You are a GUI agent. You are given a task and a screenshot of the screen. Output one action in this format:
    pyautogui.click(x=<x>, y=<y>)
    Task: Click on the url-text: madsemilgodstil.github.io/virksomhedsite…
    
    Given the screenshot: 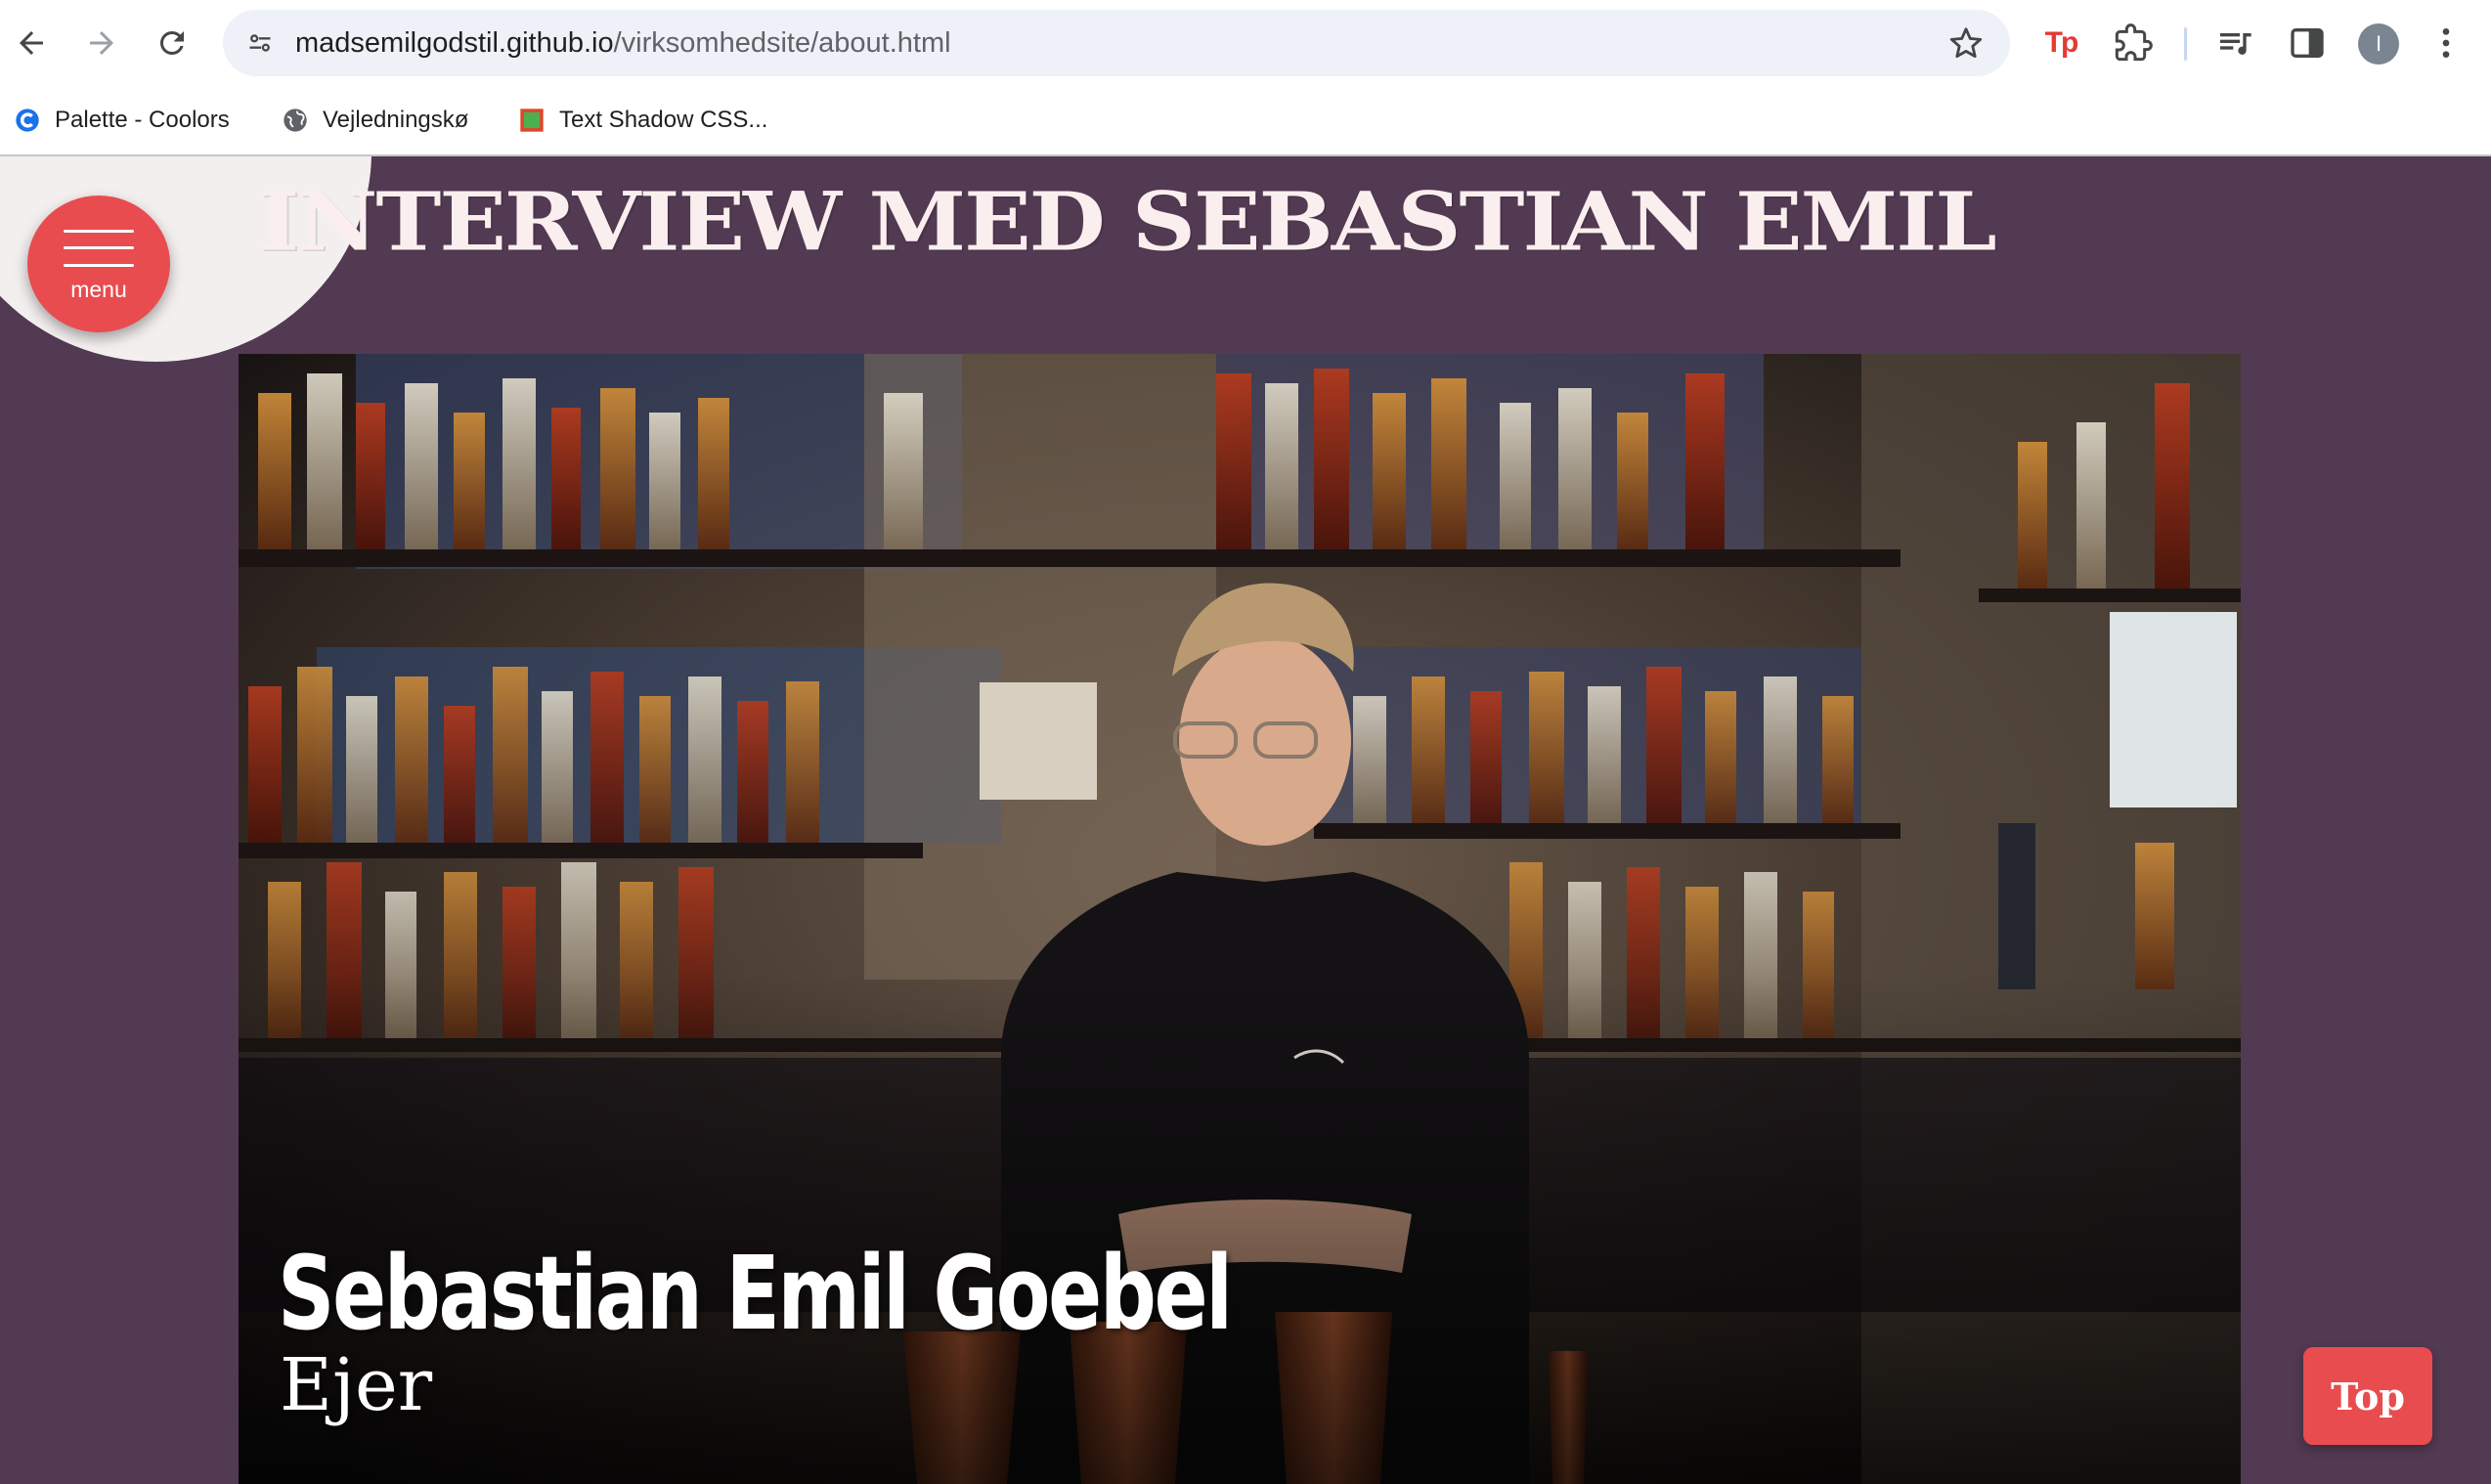 What is the action you would take?
    pyautogui.click(x=623, y=43)
    